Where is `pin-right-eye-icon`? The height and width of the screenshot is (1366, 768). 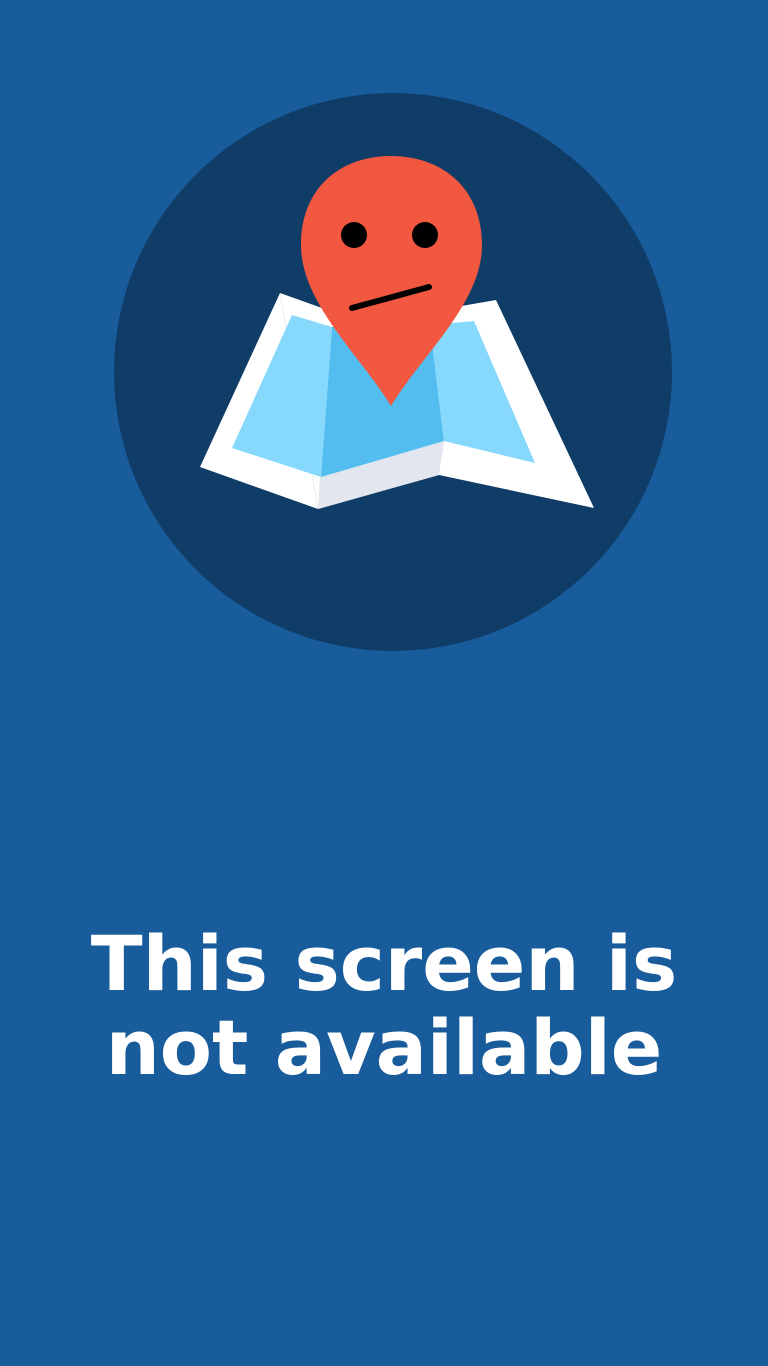 pin-right-eye-icon is located at coordinates (425, 235).